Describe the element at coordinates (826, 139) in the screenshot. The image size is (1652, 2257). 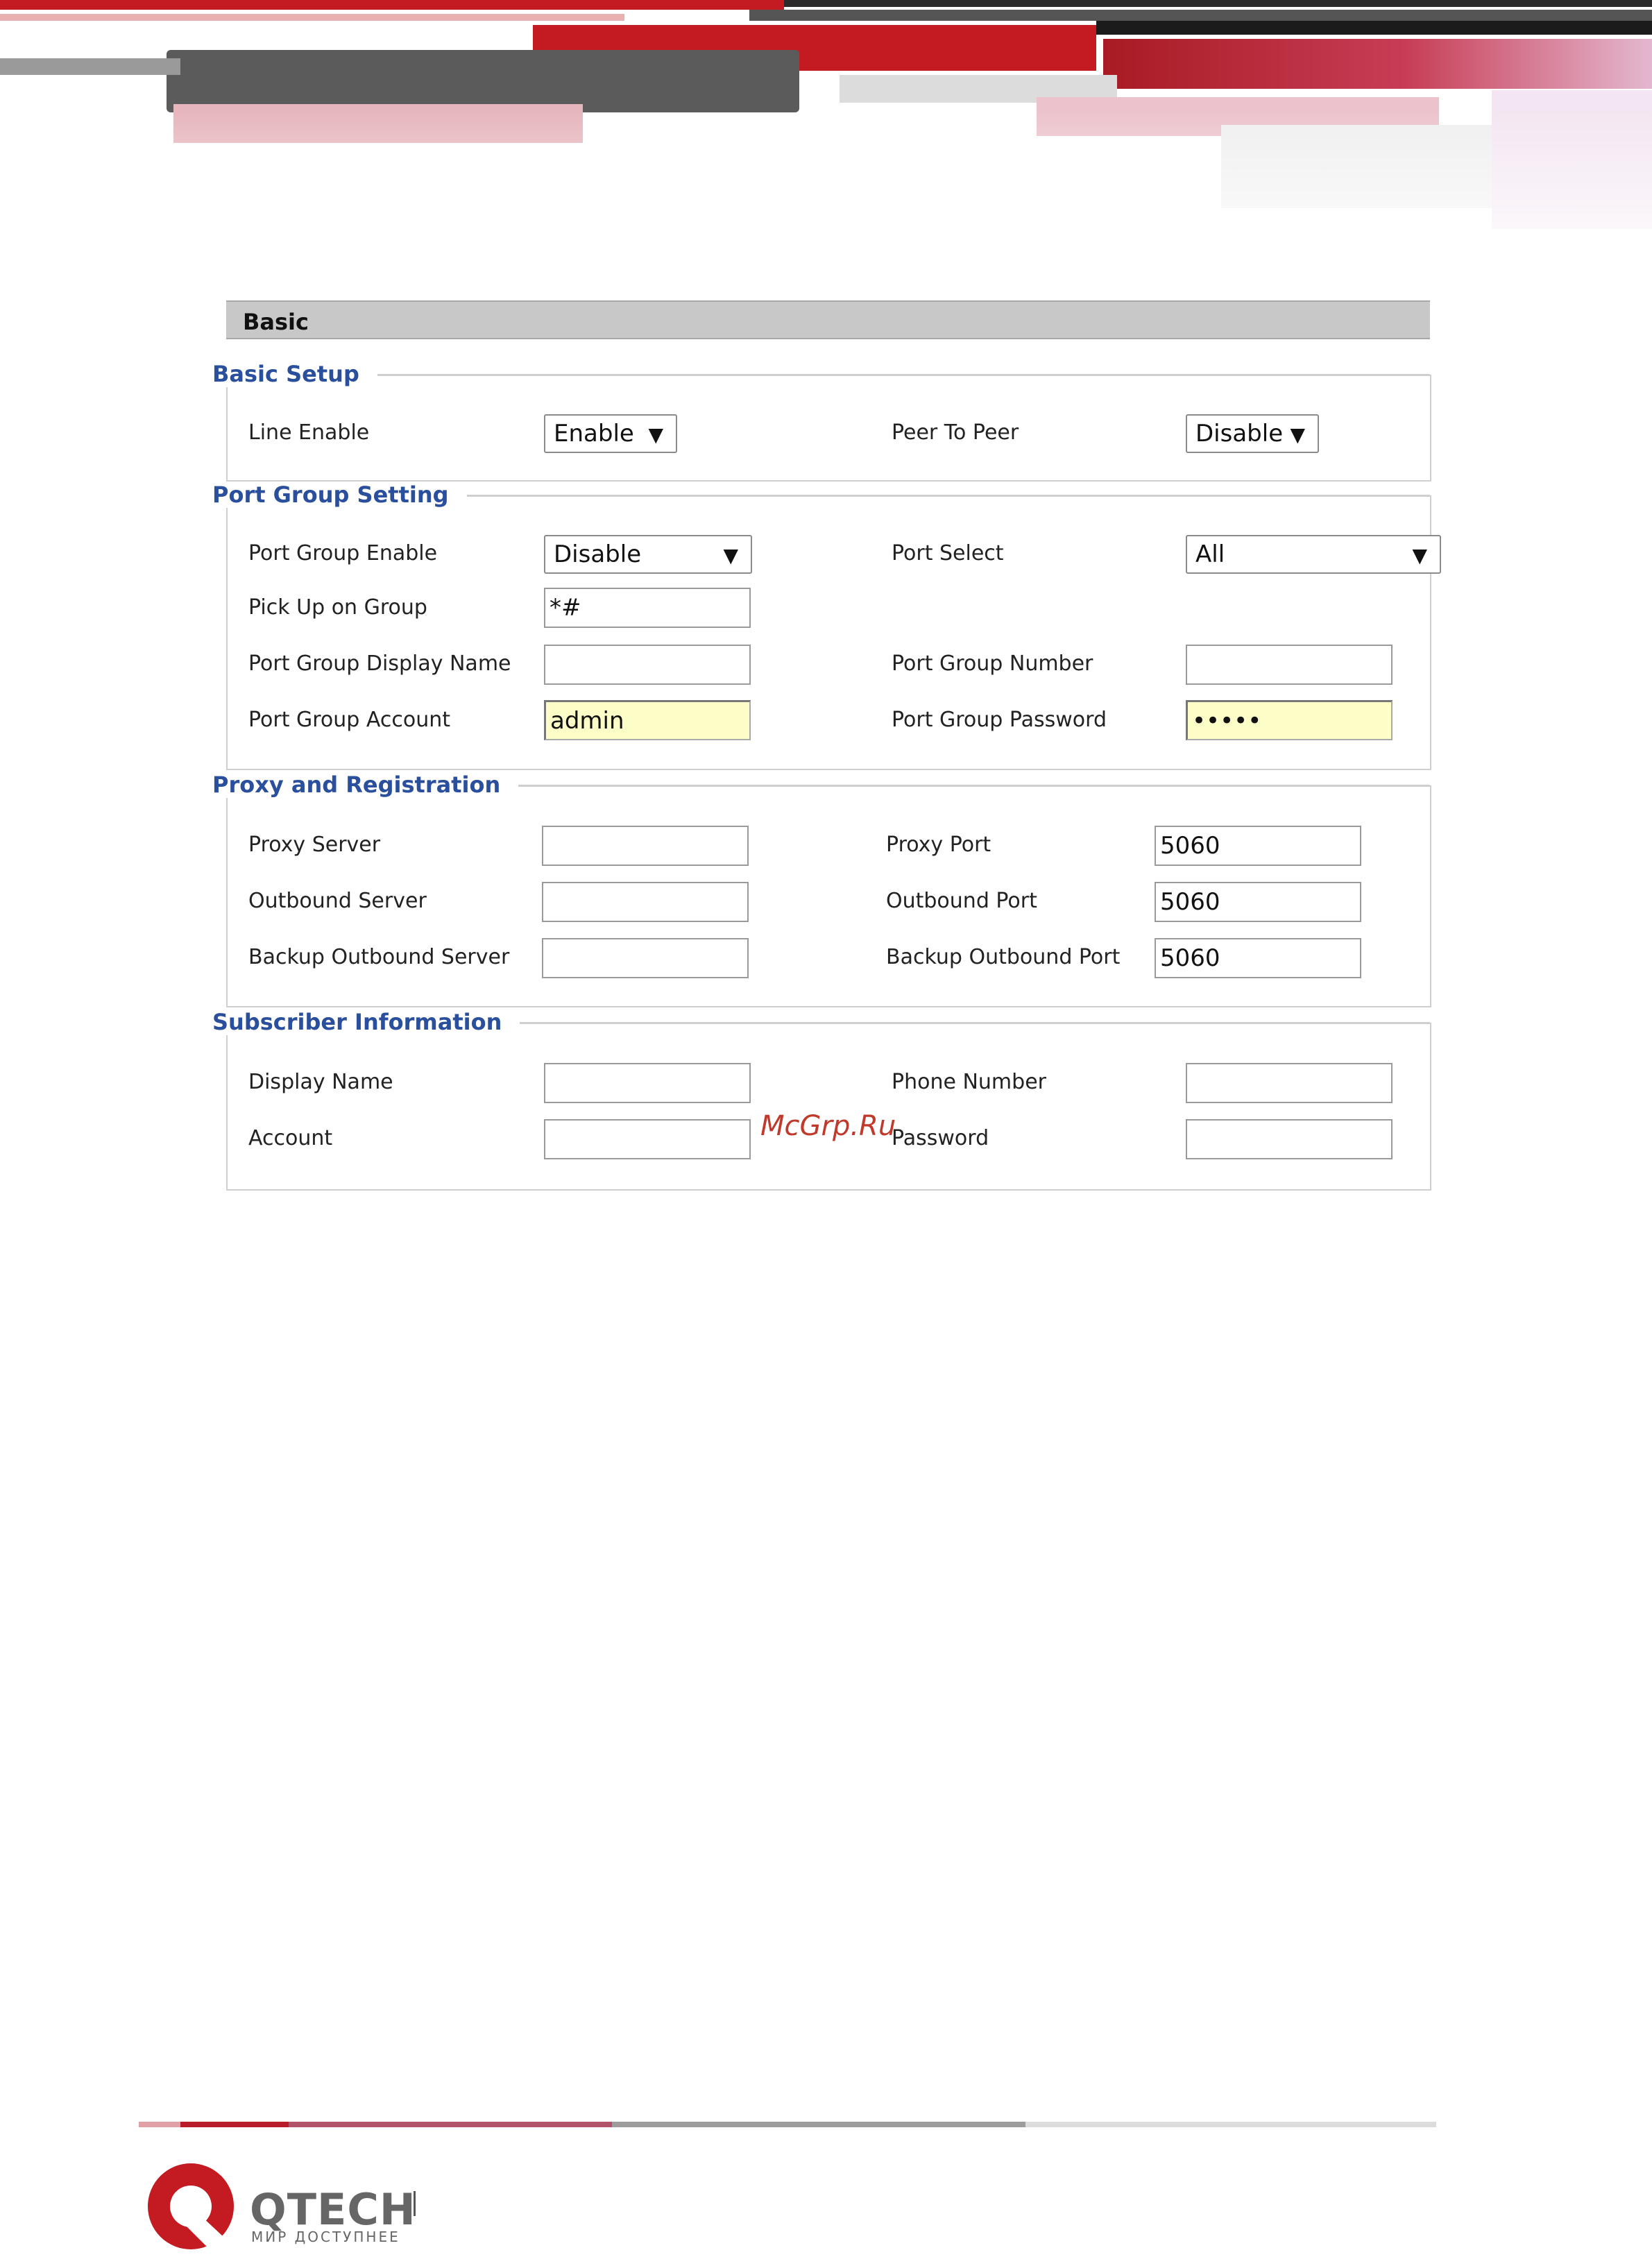
I see `header-banner` at that location.